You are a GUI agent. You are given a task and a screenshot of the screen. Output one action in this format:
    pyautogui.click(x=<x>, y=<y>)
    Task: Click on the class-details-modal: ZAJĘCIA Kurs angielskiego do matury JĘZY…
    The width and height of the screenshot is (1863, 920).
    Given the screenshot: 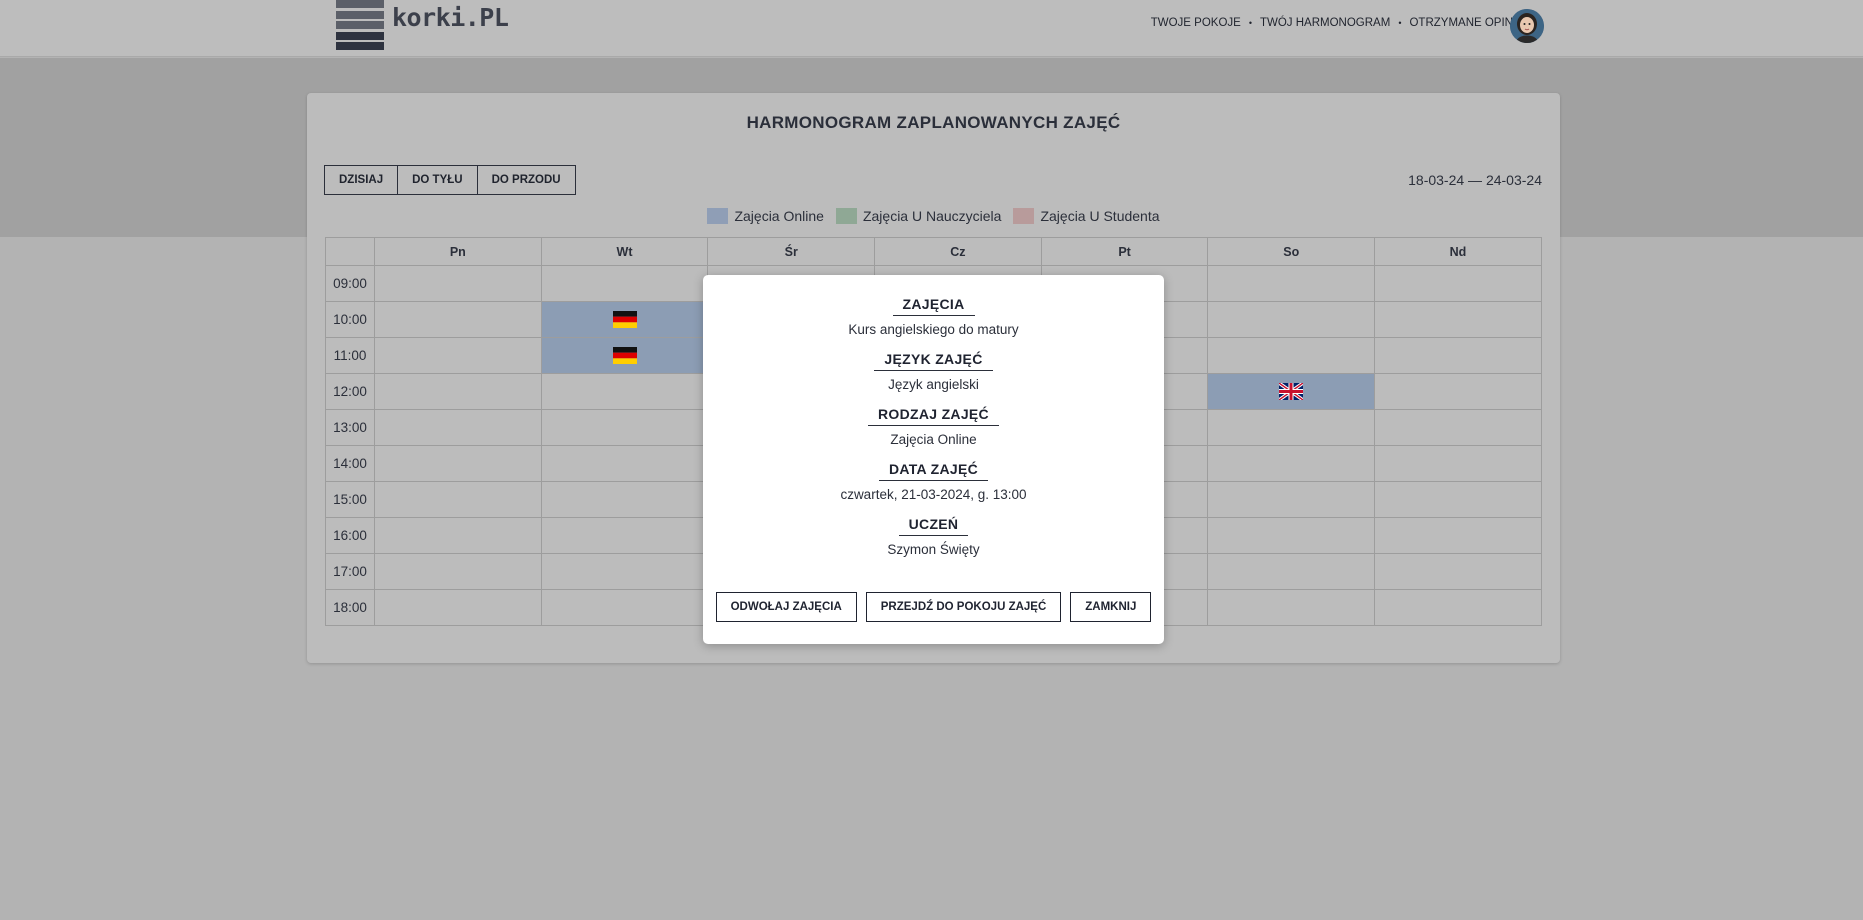 What is the action you would take?
    pyautogui.click(x=933, y=459)
    